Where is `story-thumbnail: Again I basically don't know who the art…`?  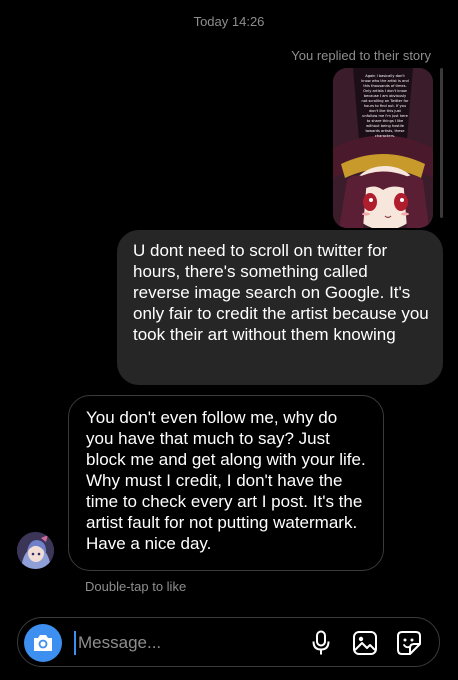 story-thumbnail: Again I basically don't know who the art… is located at coordinates (383, 148).